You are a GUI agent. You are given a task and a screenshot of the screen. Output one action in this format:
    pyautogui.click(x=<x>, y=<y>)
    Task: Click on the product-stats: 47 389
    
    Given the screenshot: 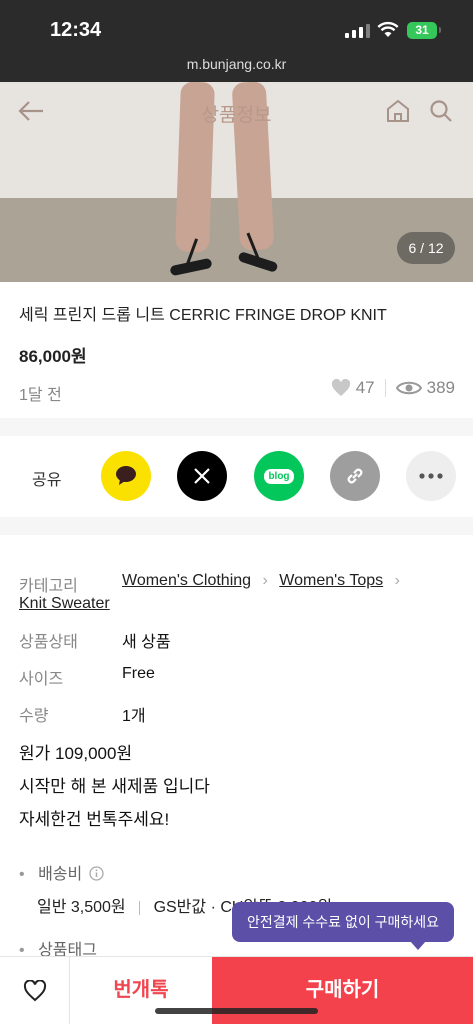 What is the action you would take?
    pyautogui.click(x=393, y=388)
    